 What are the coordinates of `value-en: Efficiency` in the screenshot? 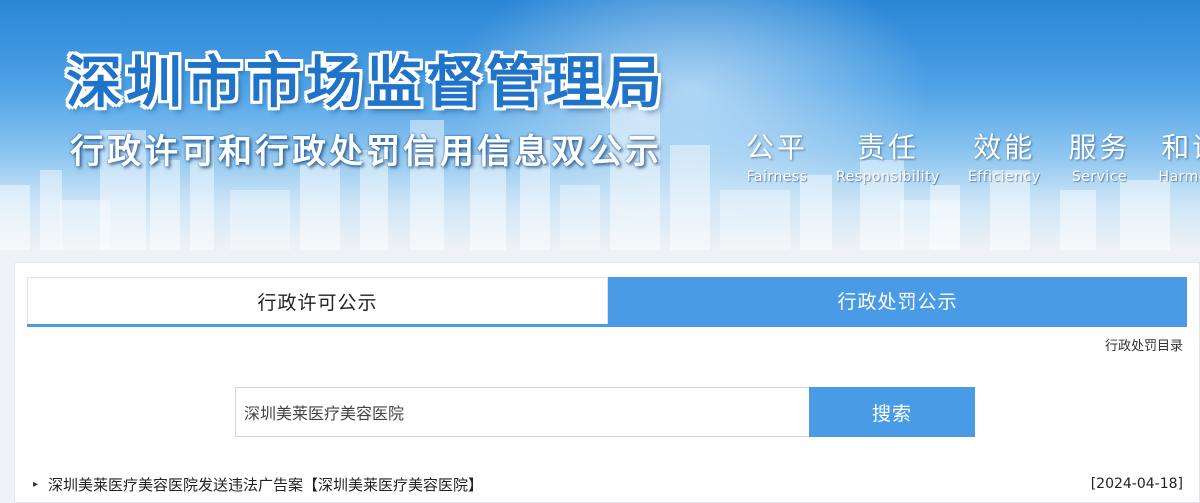 It's located at (1004, 177).